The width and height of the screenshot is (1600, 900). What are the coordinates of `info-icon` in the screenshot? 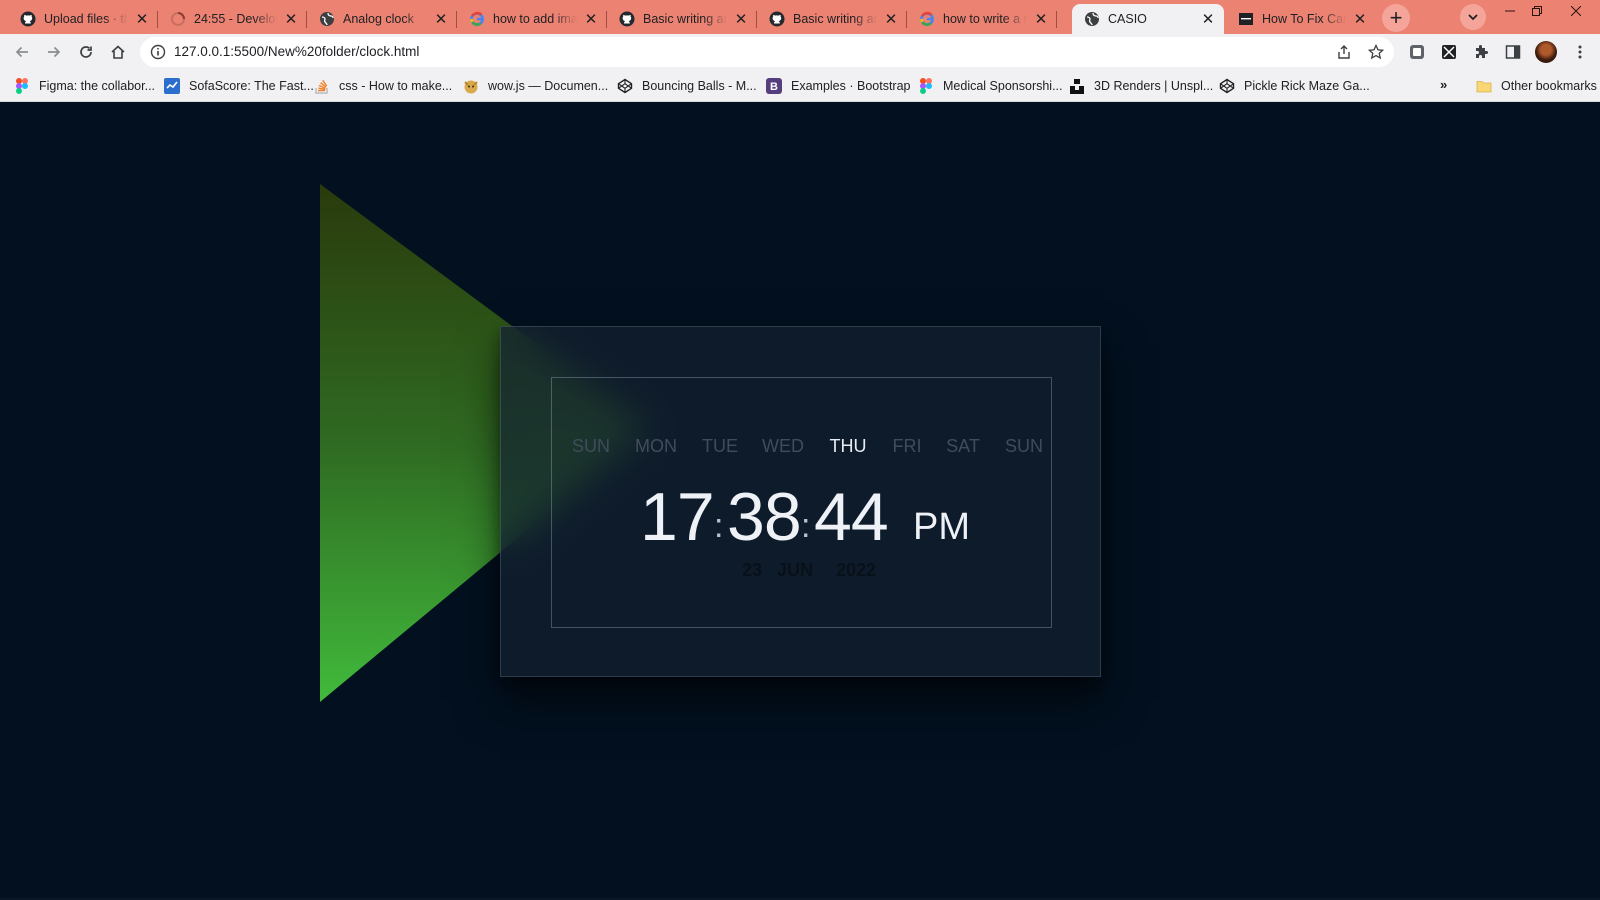 It's located at (158, 52).